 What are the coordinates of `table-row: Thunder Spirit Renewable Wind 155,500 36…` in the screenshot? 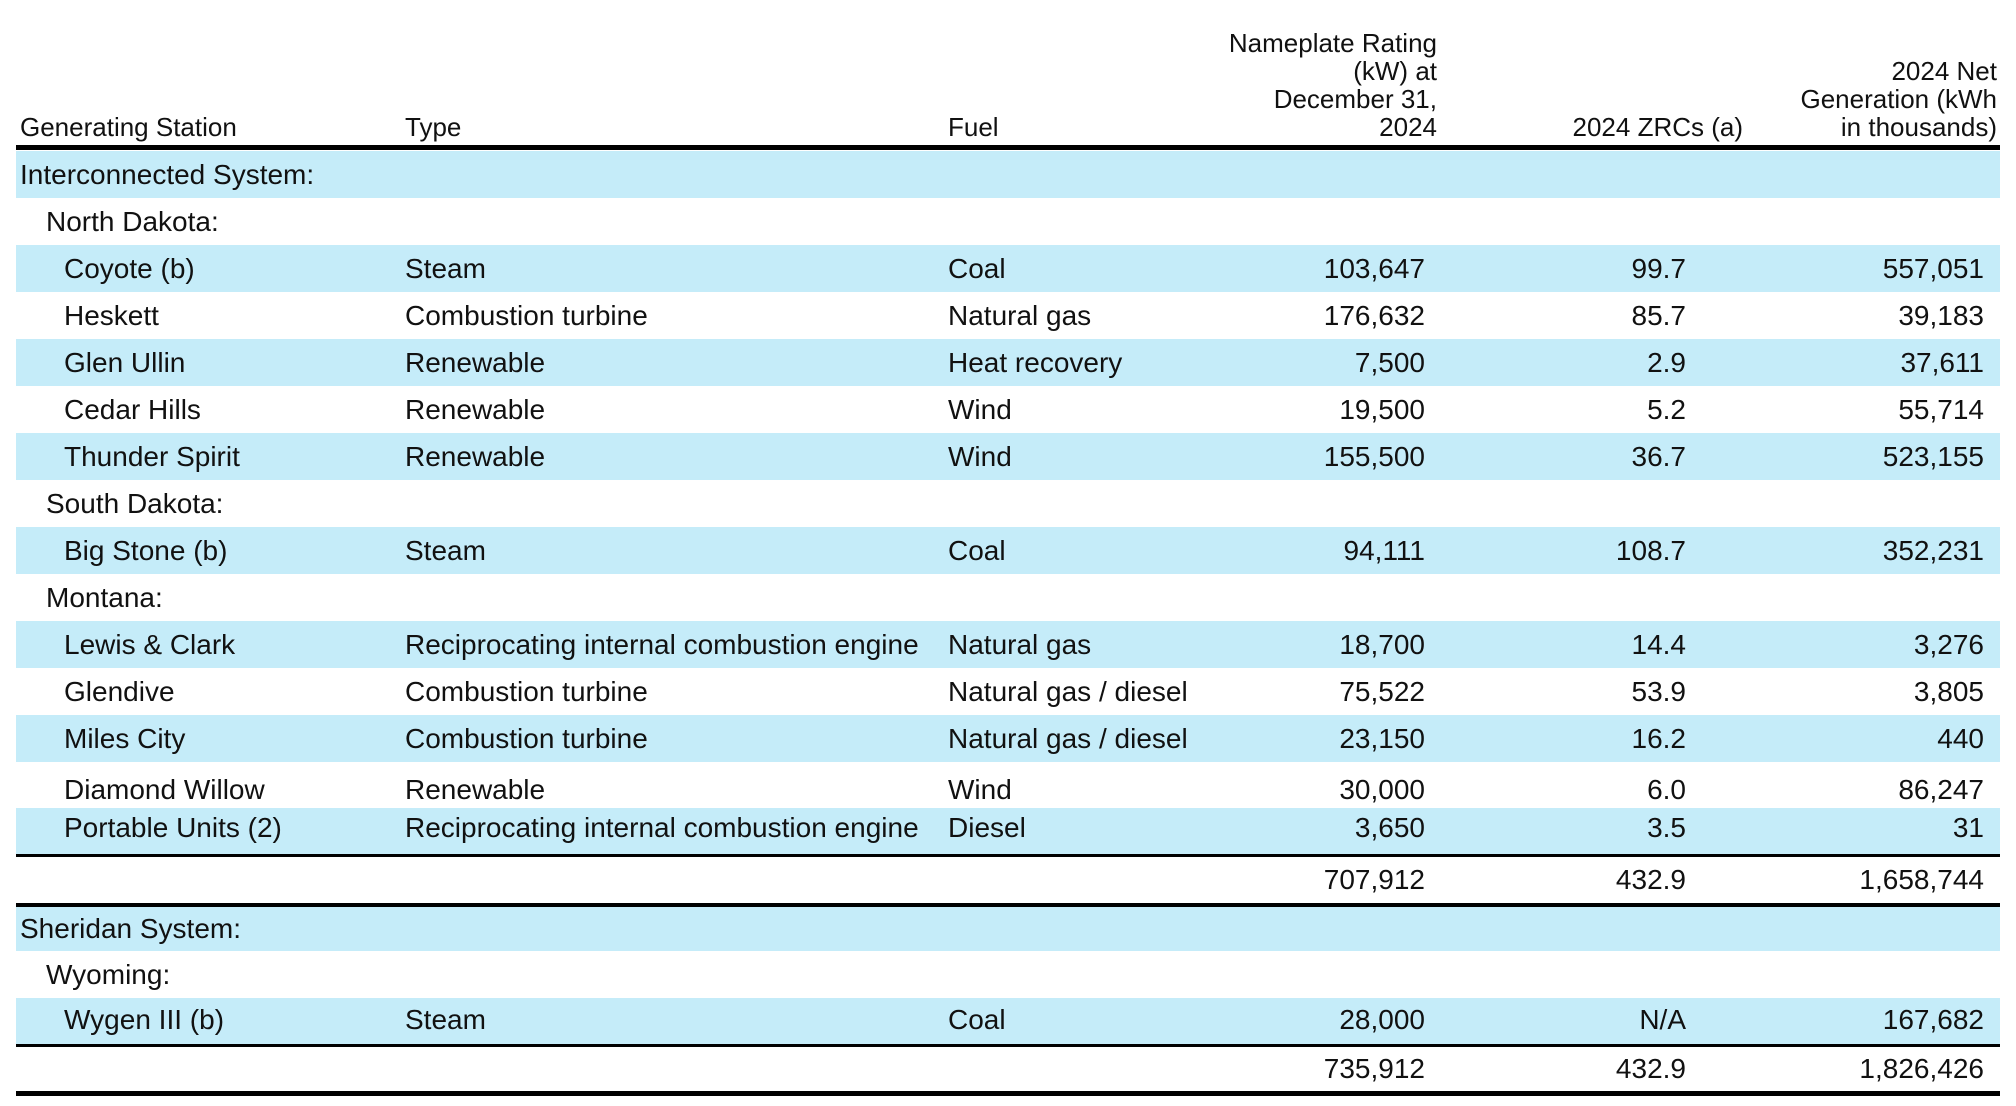 It's located at (1008, 456).